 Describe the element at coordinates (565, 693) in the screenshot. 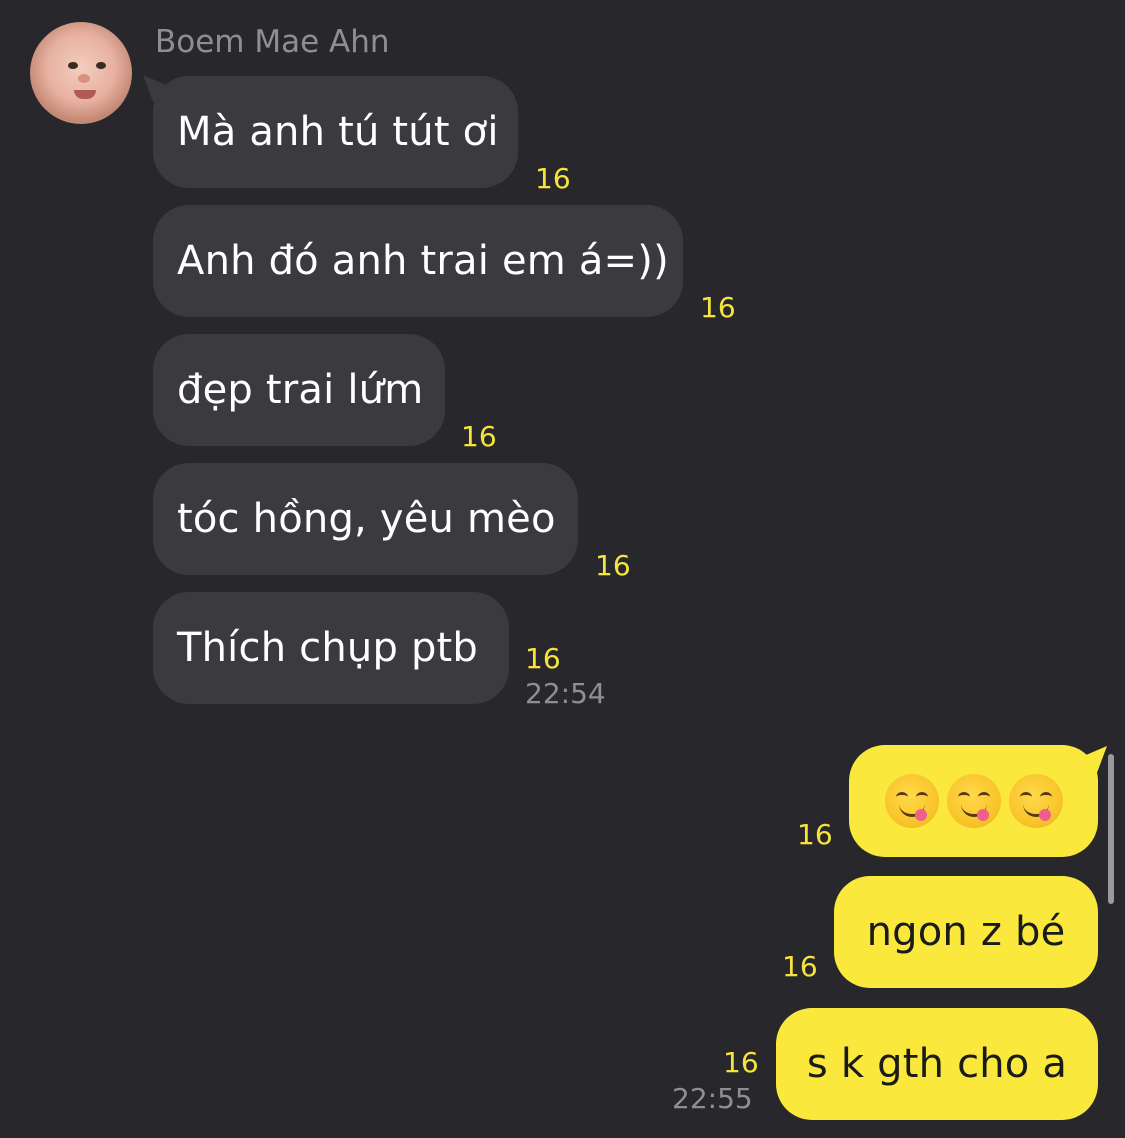

I see `message-timestamp: 22:54` at that location.